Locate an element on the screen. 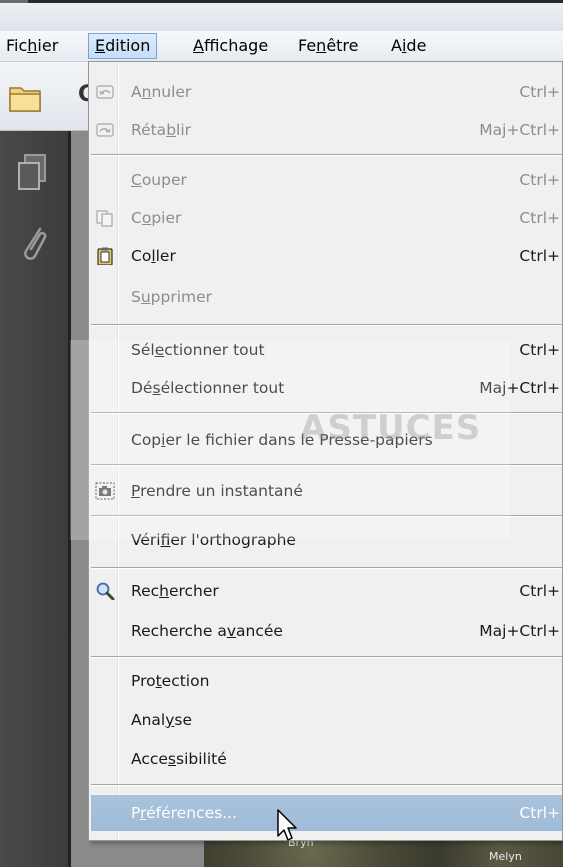 The image size is (563, 867). menu-item-label: Recherche avancée is located at coordinates (207, 631).